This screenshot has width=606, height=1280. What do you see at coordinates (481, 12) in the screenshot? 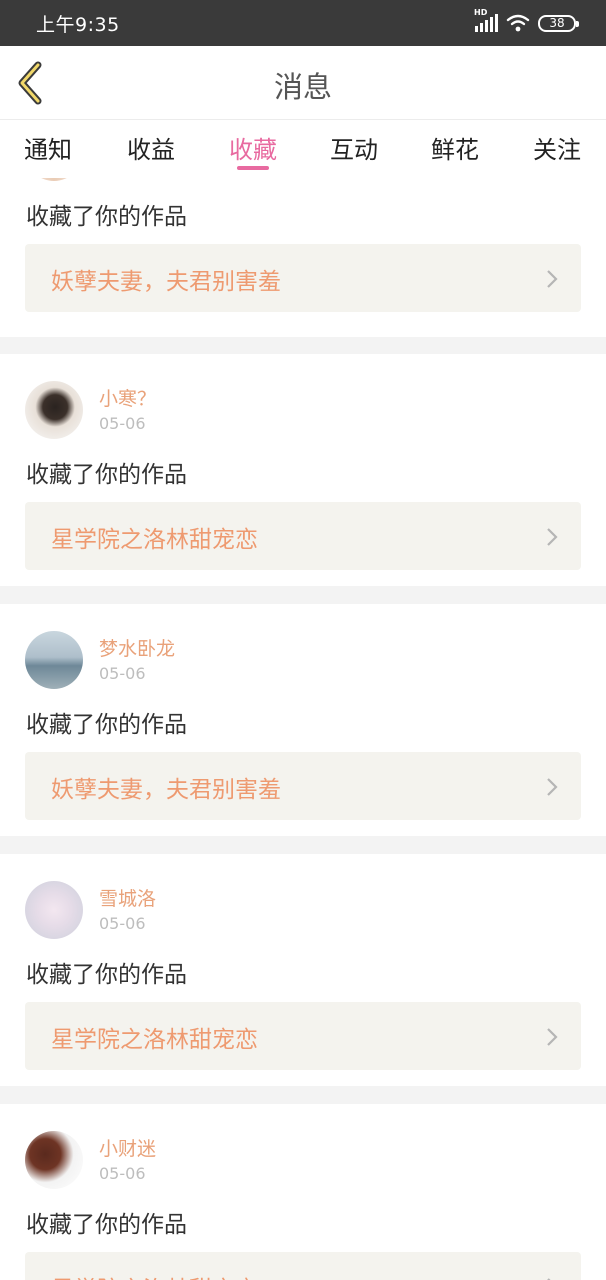
I see `network-type: HD` at bounding box center [481, 12].